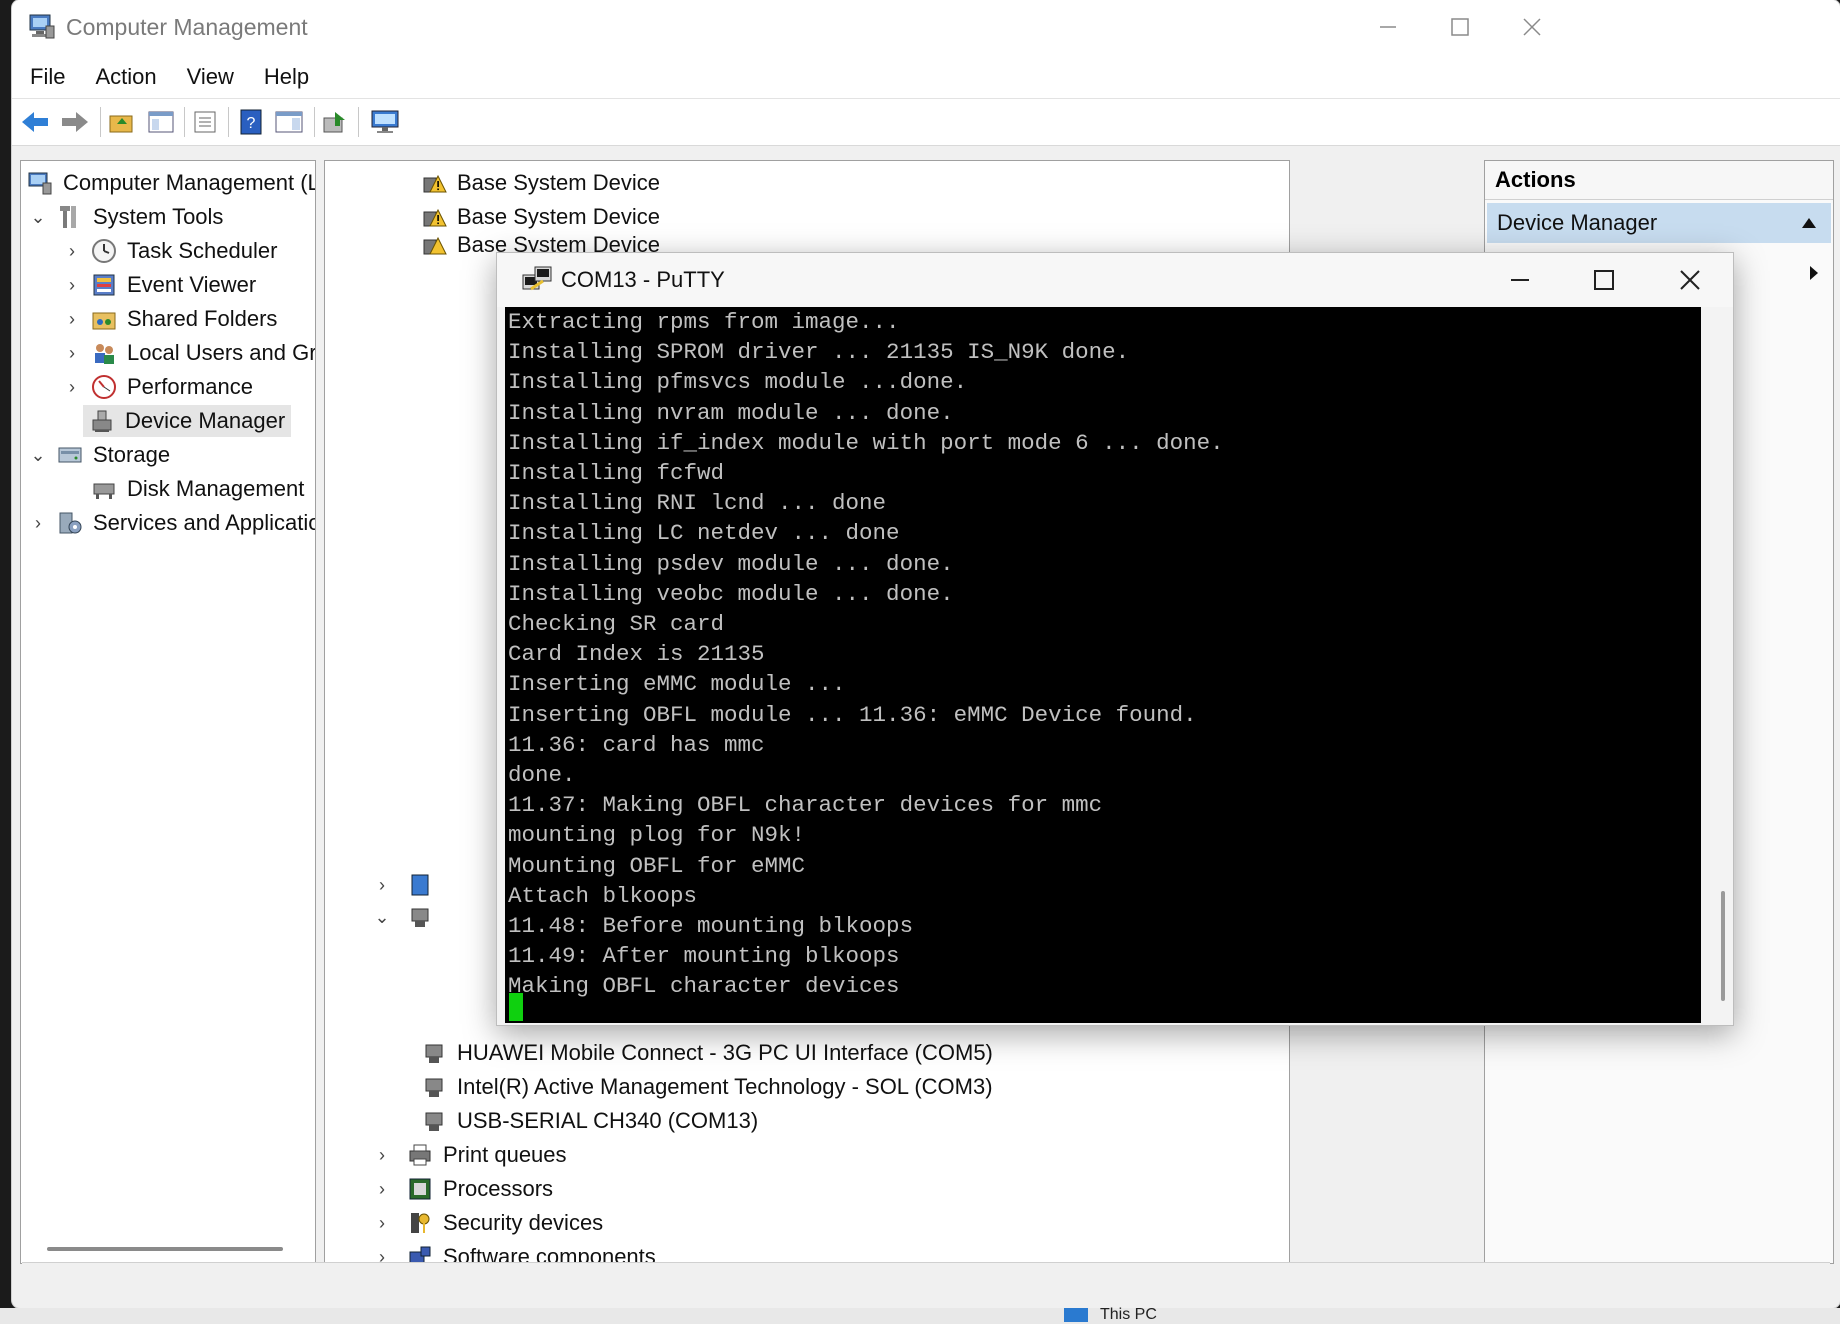 The height and width of the screenshot is (1324, 1840). Describe the element at coordinates (47, 77) in the screenshot. I see `menu-file: File` at that location.